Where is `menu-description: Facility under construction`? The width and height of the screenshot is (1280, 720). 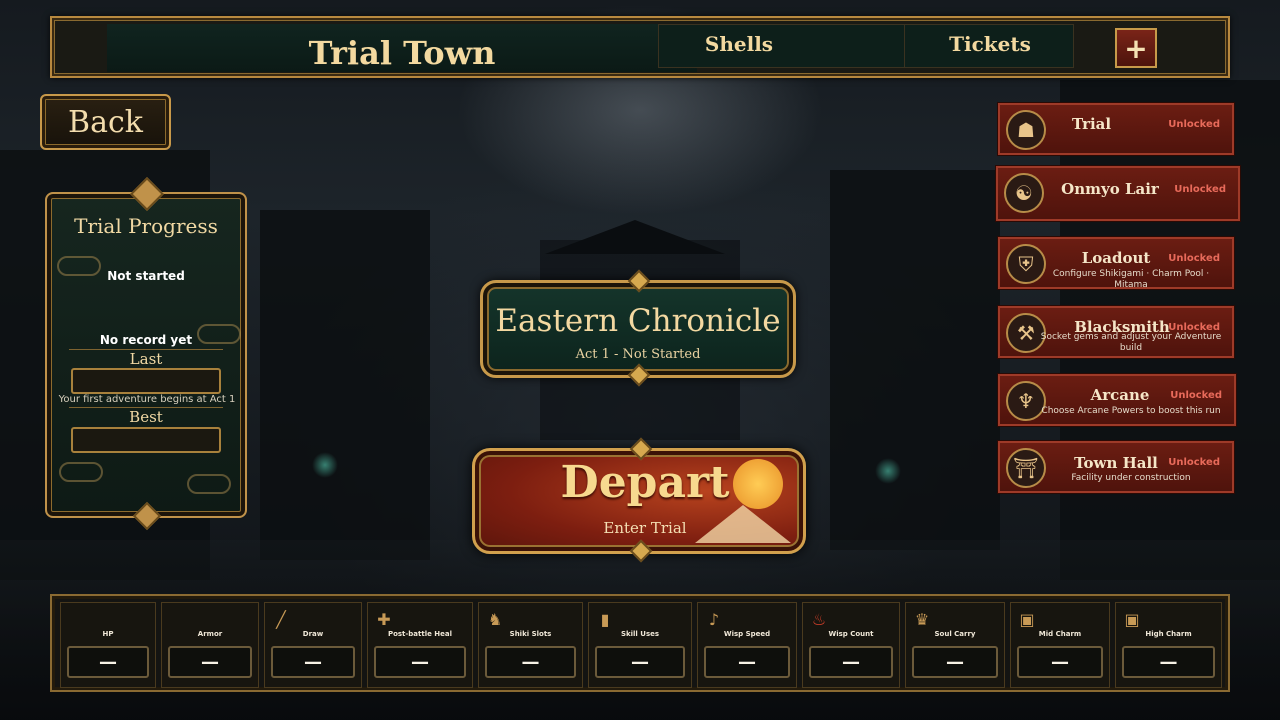
menu-description: Facility under construction is located at coordinates (1131, 478).